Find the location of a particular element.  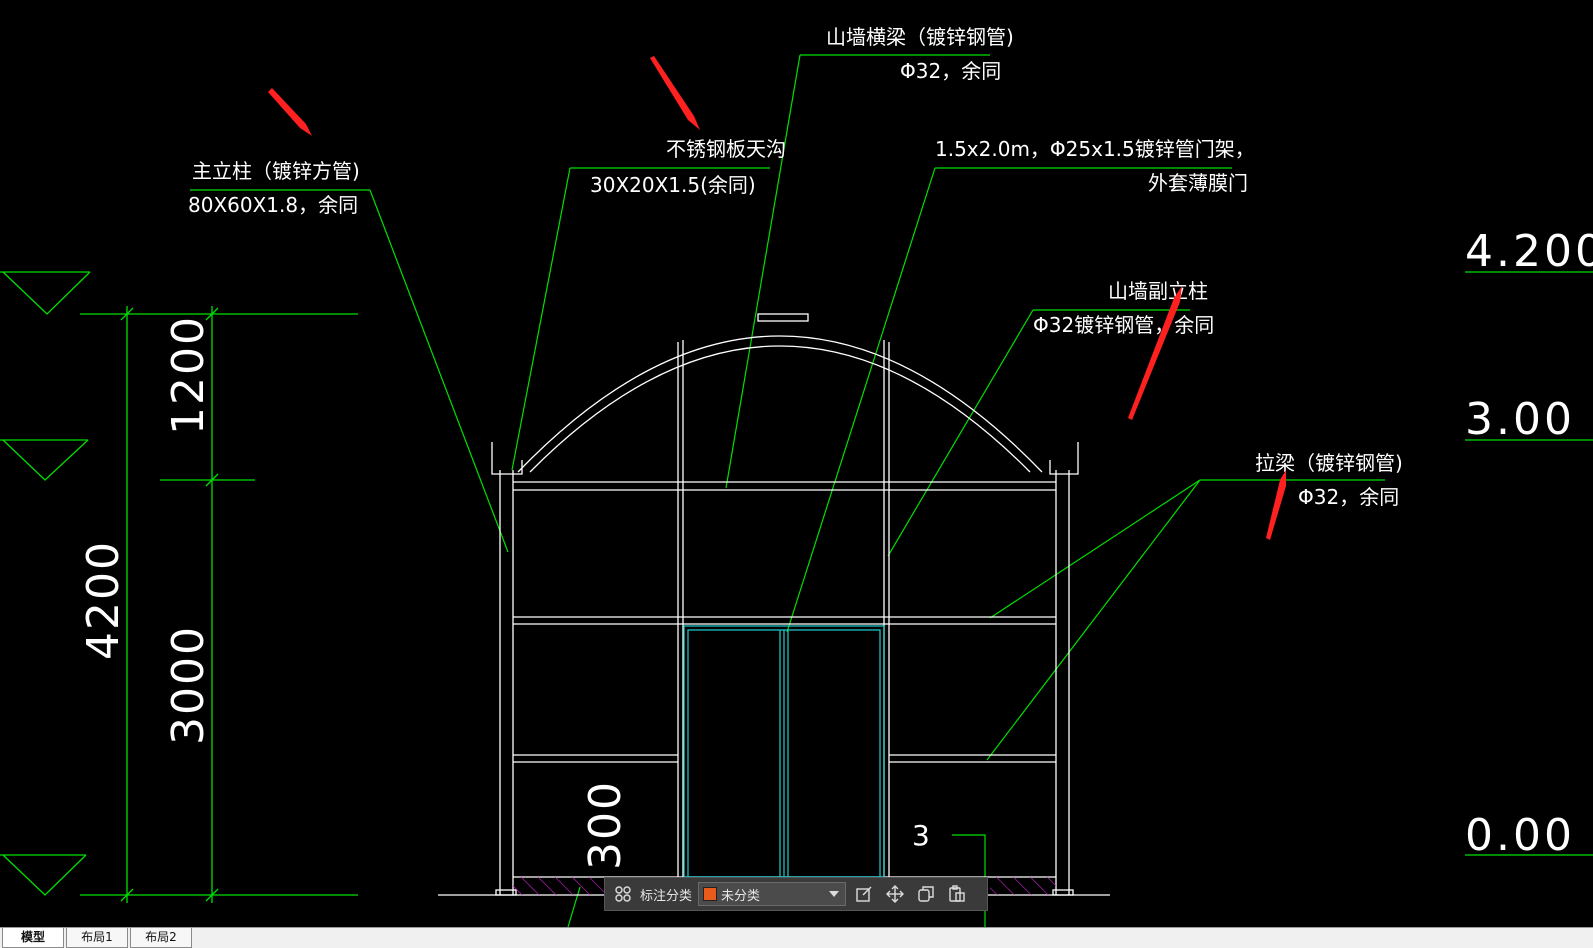

dim-upper-text: 1200 is located at coordinates (188, 375).